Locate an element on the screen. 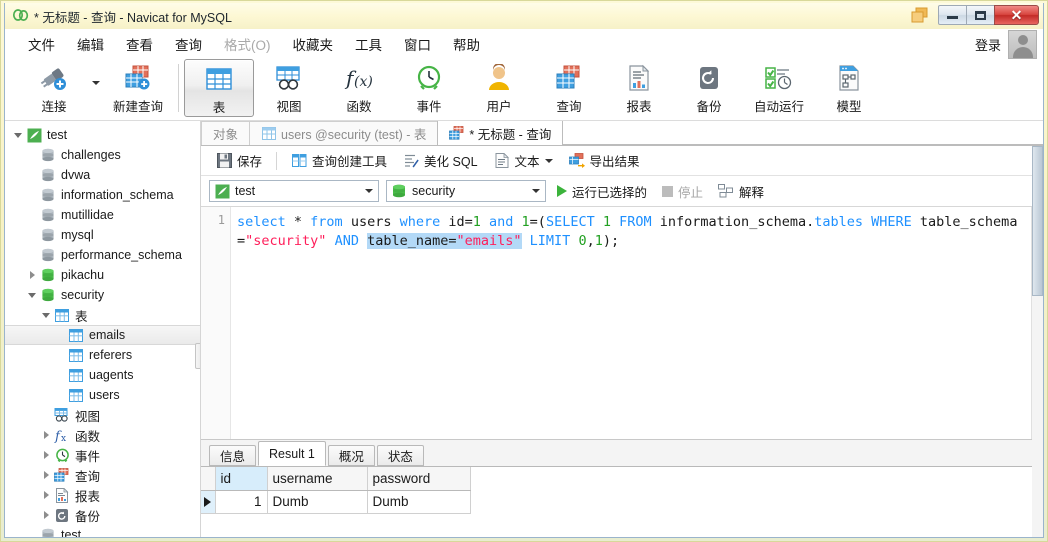 The width and height of the screenshot is (1048, 542). tree-node-uagents: uagents is located at coordinates (102, 375).